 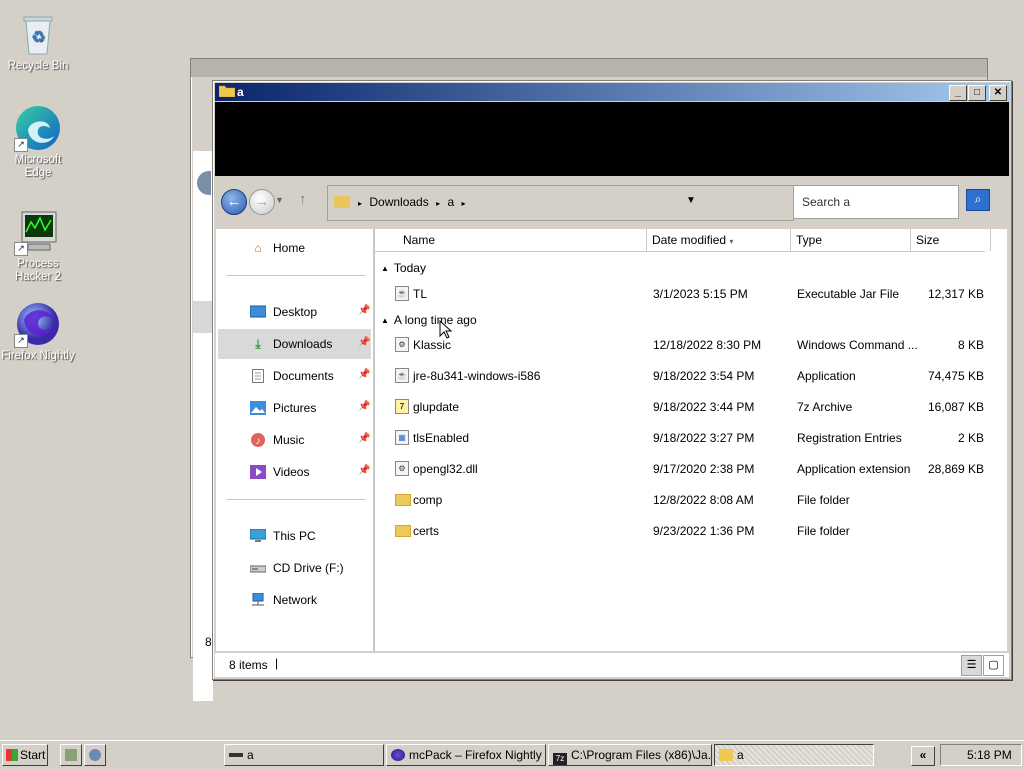 What do you see at coordinates (560, 759) in the screenshot?
I see `7zip-icon: 7z` at bounding box center [560, 759].